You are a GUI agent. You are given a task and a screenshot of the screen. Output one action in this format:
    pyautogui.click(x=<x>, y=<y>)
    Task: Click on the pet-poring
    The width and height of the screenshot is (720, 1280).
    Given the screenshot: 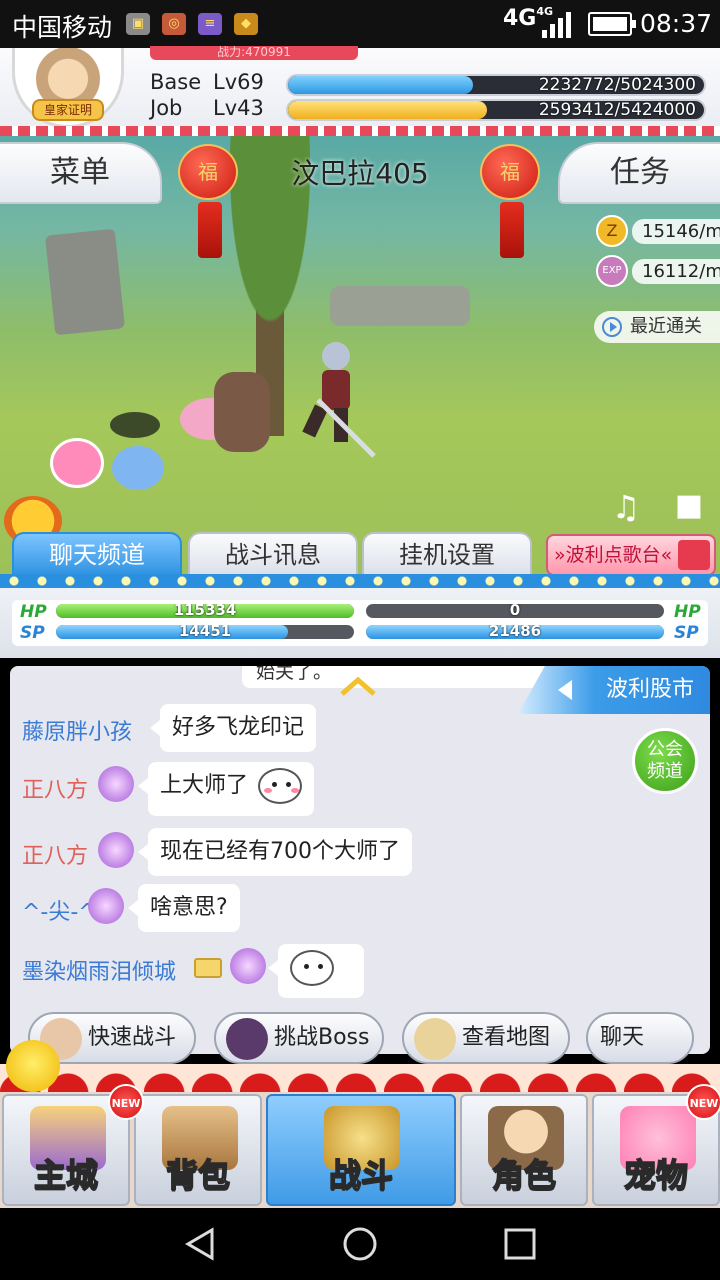 What is the action you would take?
    pyautogui.click(x=77, y=463)
    